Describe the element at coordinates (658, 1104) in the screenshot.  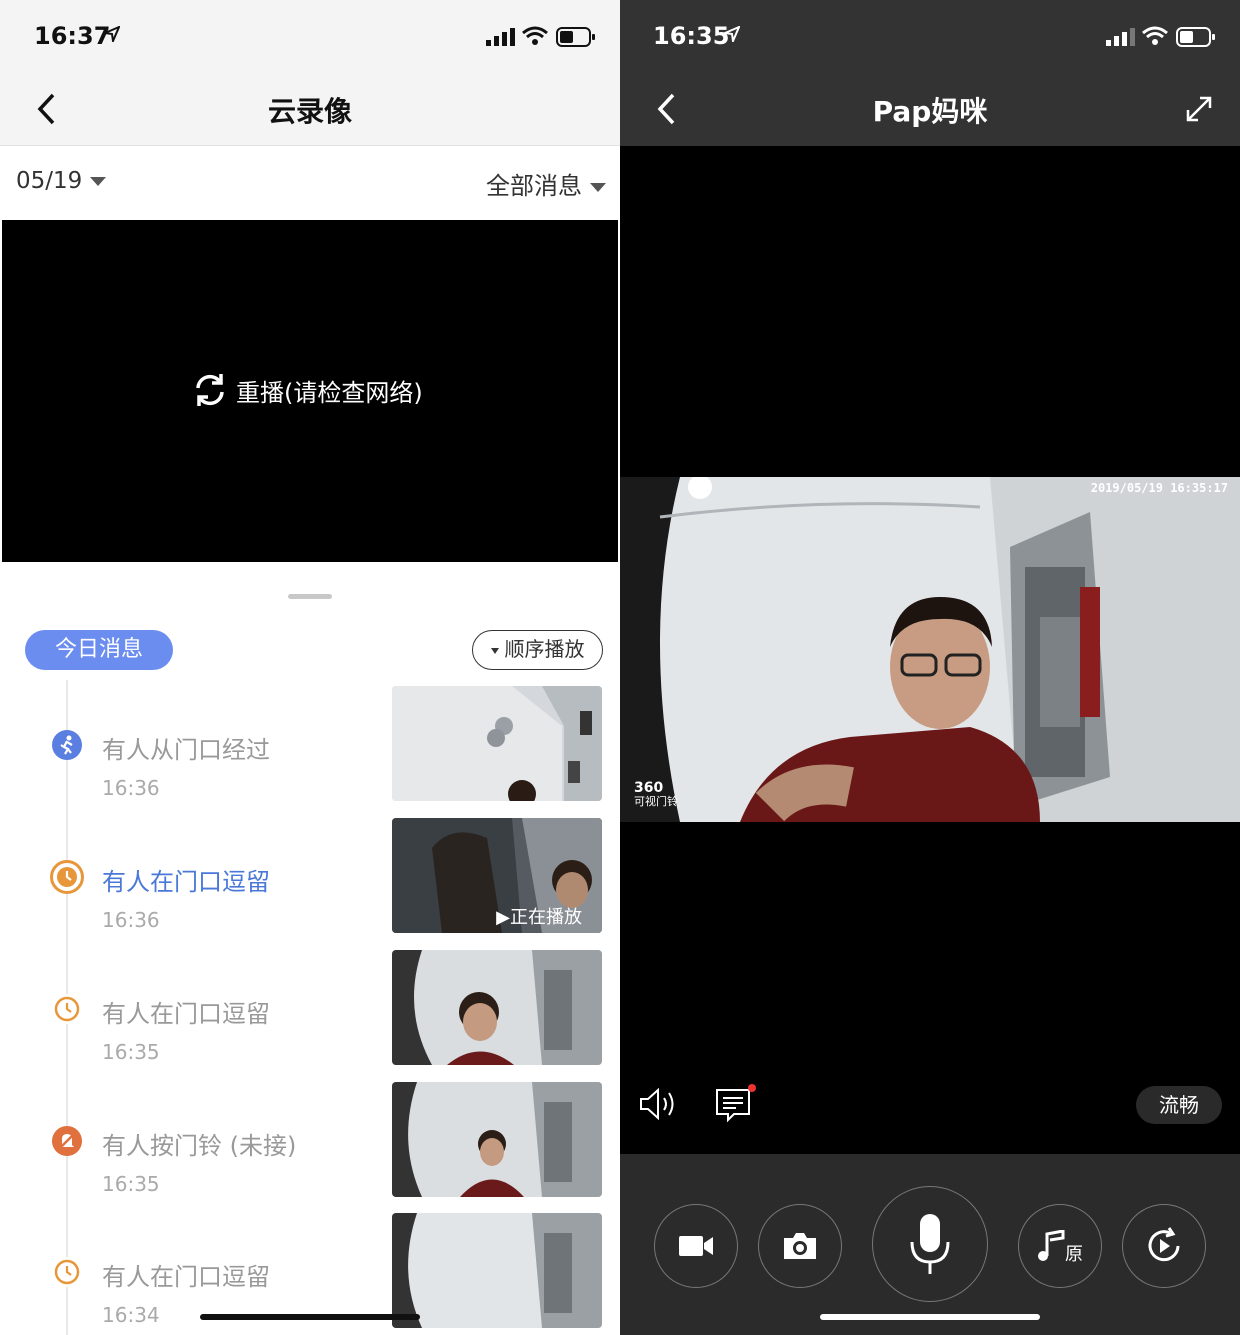
I see `speaker-icon` at that location.